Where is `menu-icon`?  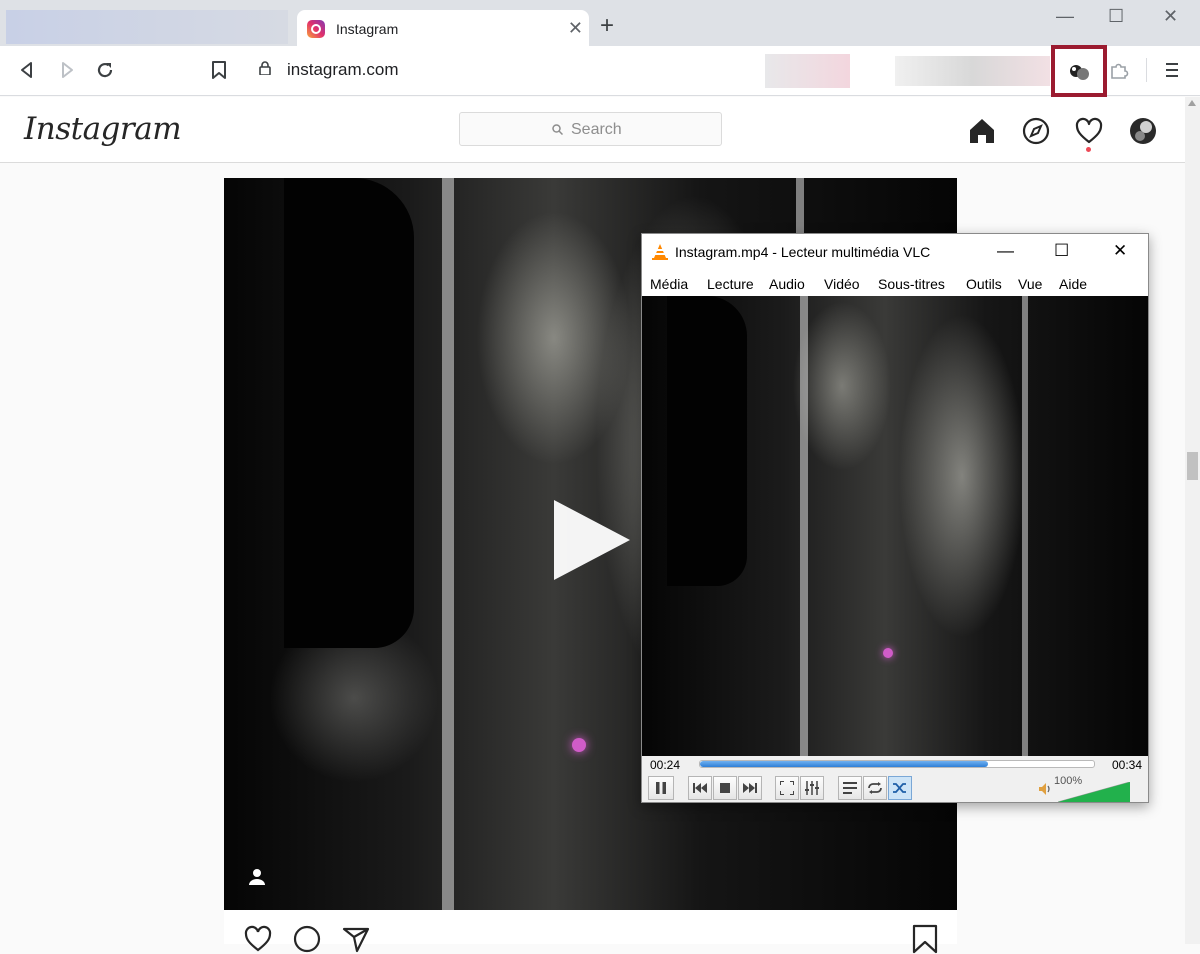
menu-icon is located at coordinates (1172, 70).